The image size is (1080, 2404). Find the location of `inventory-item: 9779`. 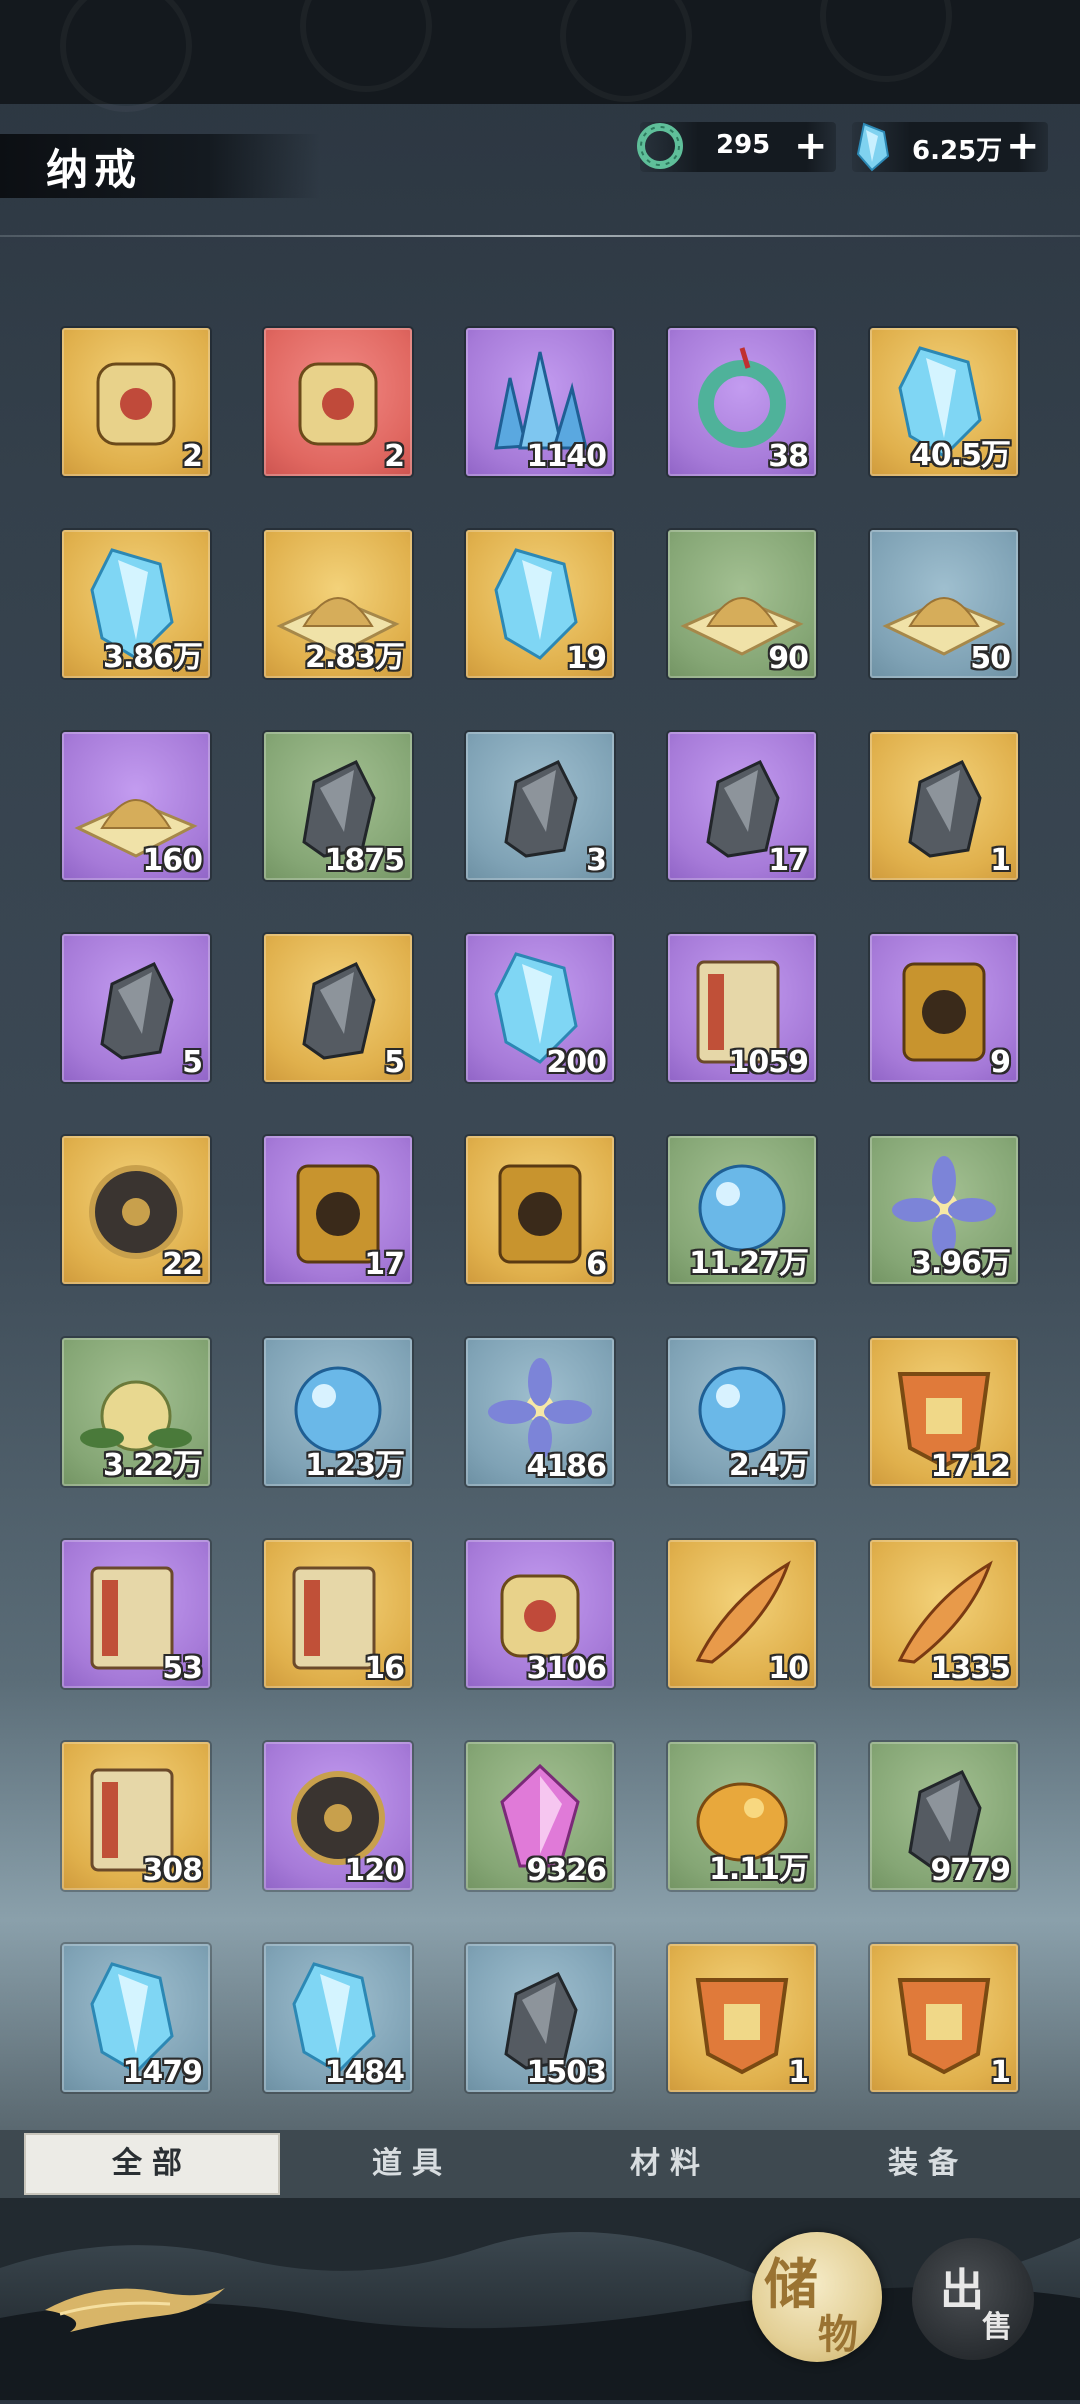

inventory-item: 9779 is located at coordinates (944, 1816).